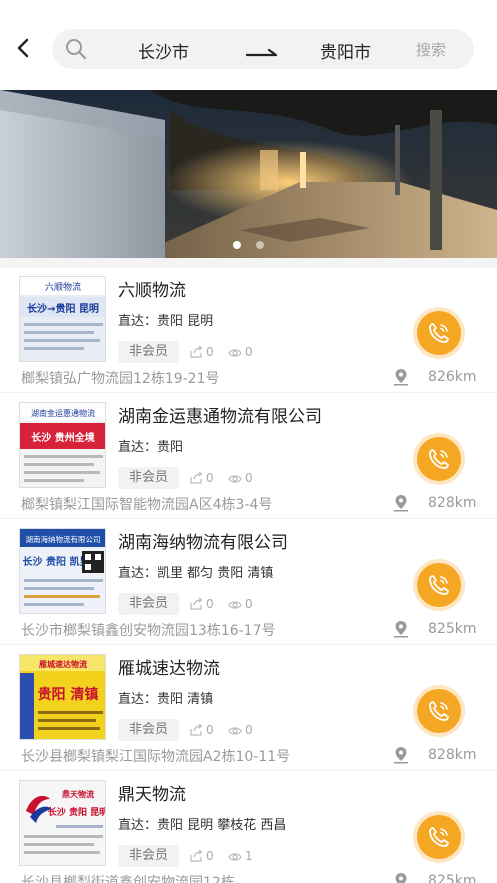  What do you see at coordinates (62, 445) in the screenshot?
I see `company-thumbnail: 湖南金运惠通物流 长沙 贵州全境` at bounding box center [62, 445].